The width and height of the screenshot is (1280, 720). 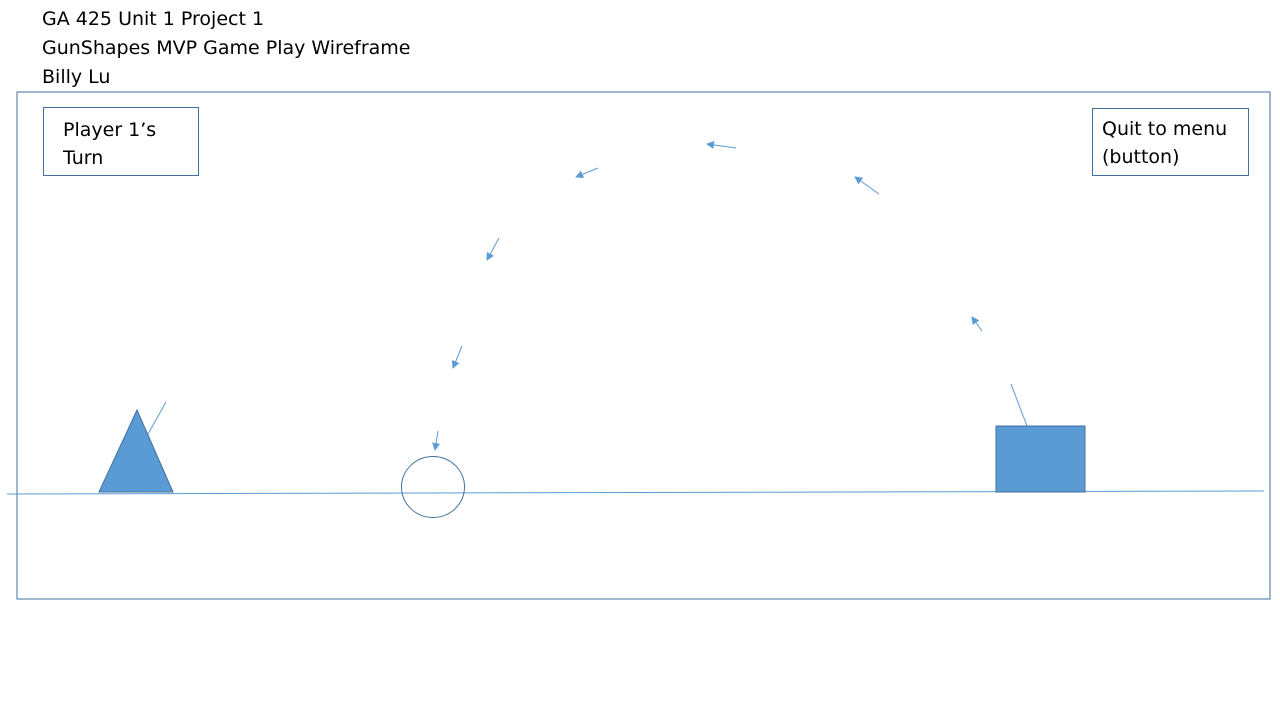 I want to click on quit-button-sublabel: (button), so click(x=1141, y=157).